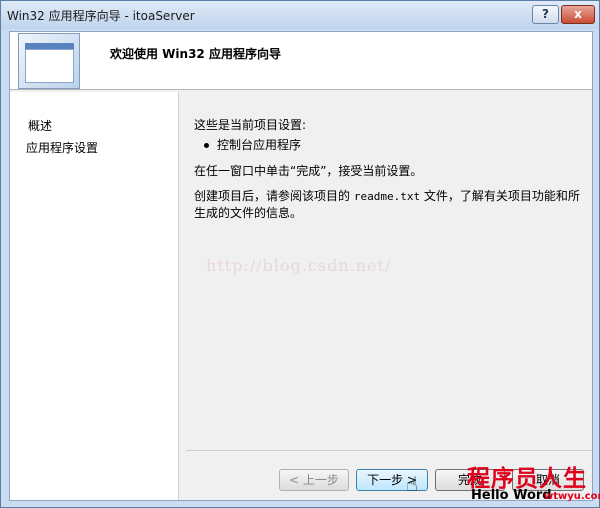 The height and width of the screenshot is (508, 600). What do you see at coordinates (62, 147) in the screenshot?
I see `sidebar-item-application-settings: 应用程序设置` at bounding box center [62, 147].